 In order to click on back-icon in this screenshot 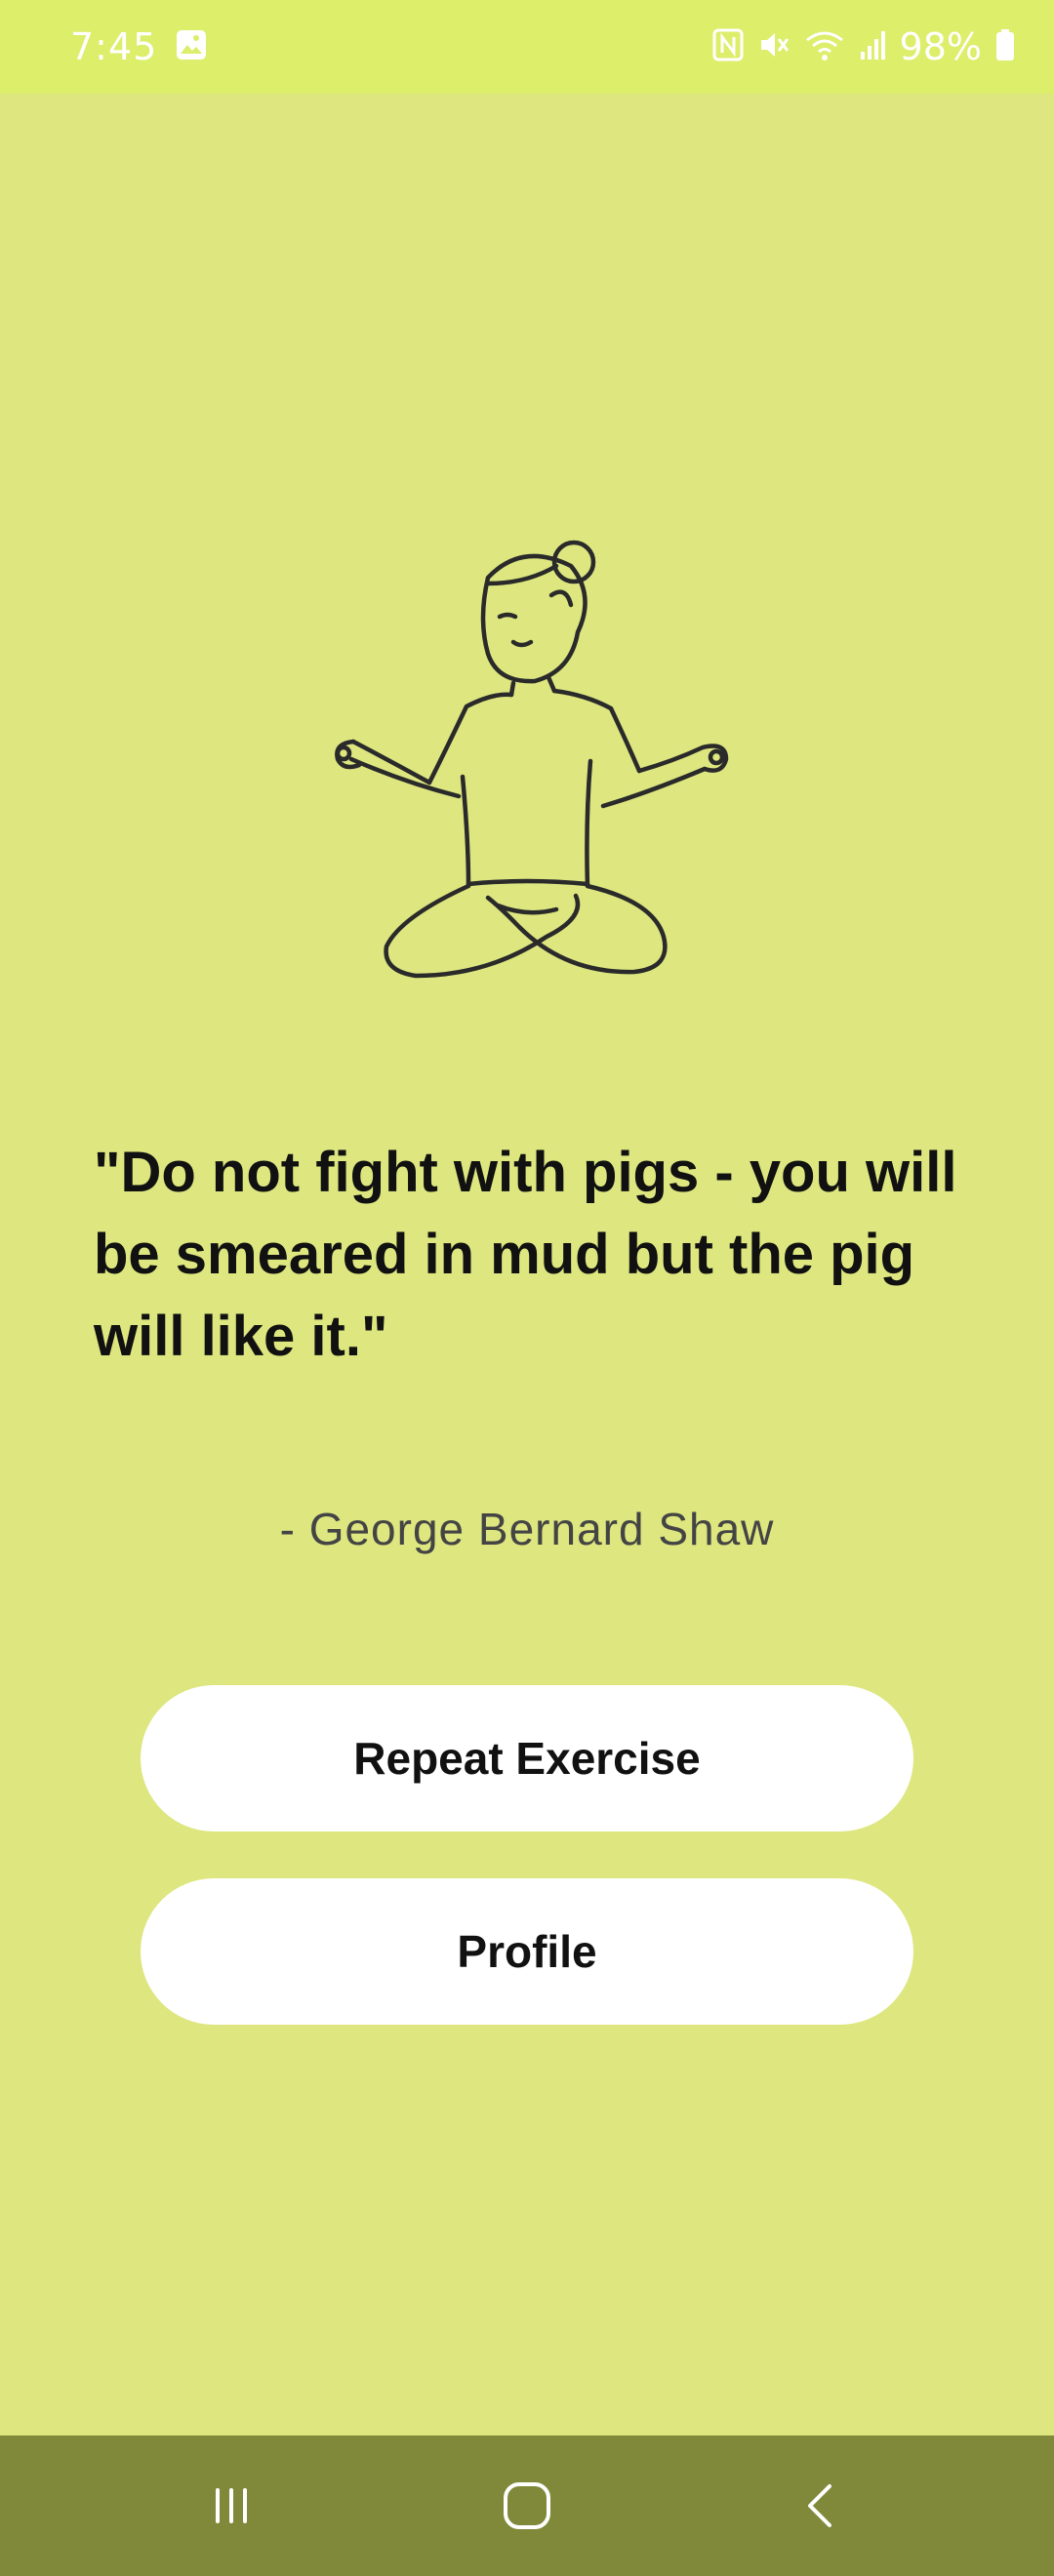, I will do `click(821, 2505)`.